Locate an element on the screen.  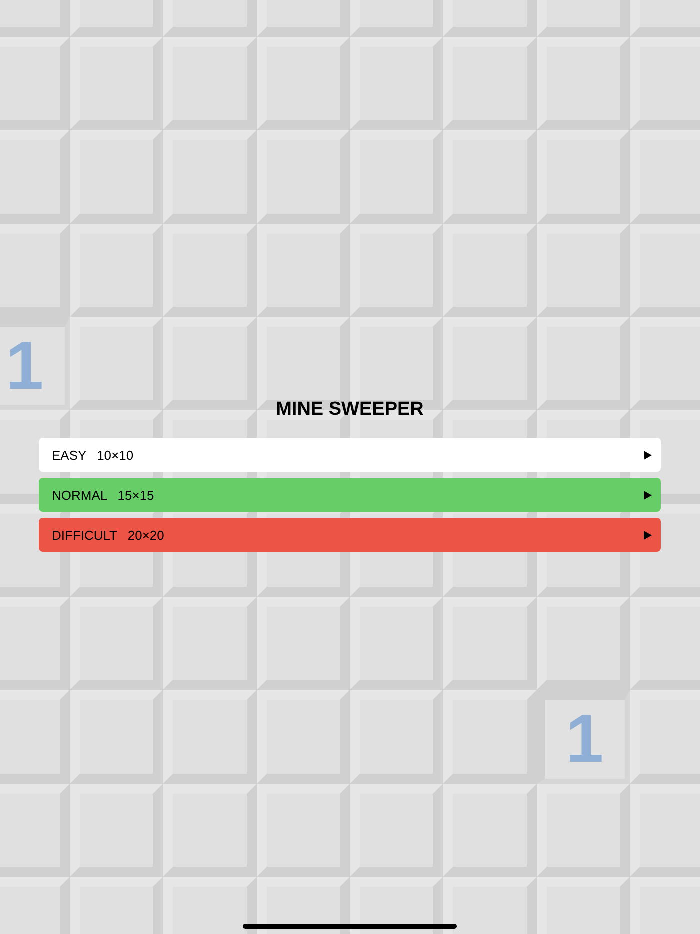
level-button: DIFFICULT 20×20 is located at coordinates (350, 535).